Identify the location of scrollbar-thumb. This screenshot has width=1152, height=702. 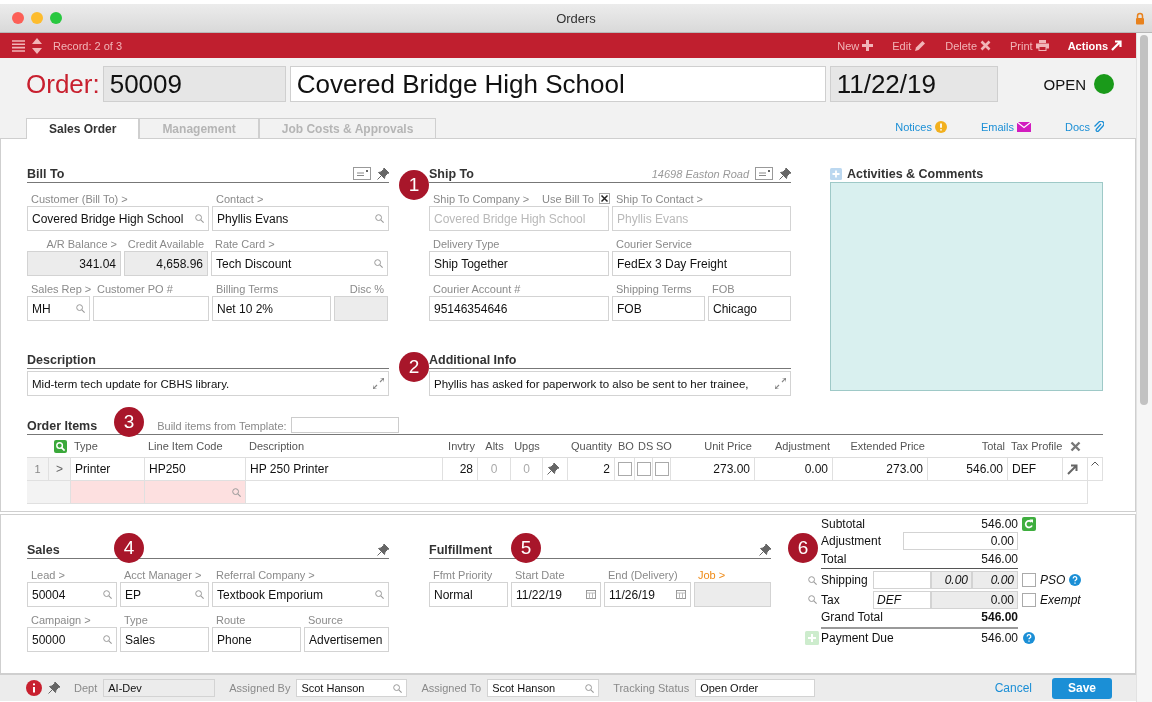
(1144, 220).